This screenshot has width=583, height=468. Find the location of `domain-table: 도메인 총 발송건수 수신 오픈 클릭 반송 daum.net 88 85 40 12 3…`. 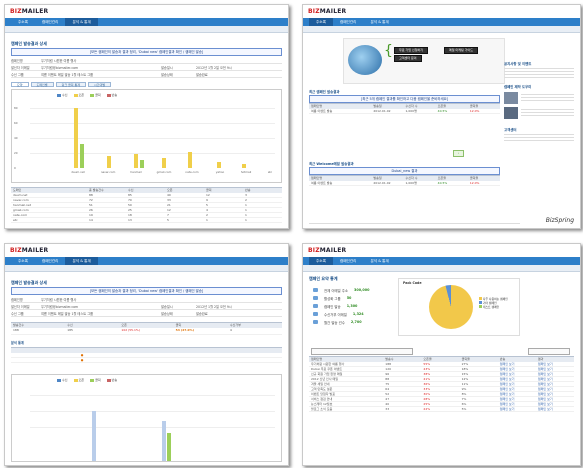

domain-table: 도메인 총 발송건수 수신 오픈 클릭 반송 daum.net 88 85 40 12 3… is located at coordinates (146, 205).